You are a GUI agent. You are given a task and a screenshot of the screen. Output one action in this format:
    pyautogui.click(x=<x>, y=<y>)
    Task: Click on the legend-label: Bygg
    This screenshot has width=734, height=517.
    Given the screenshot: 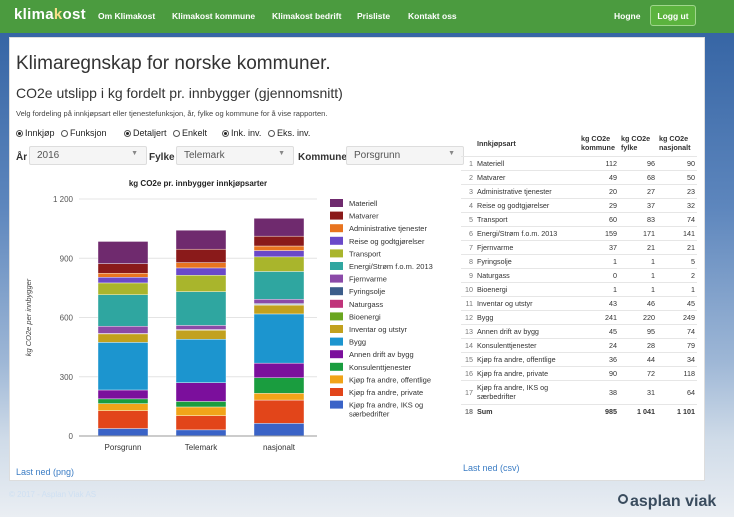 What is the action you would take?
    pyautogui.click(x=357, y=342)
    